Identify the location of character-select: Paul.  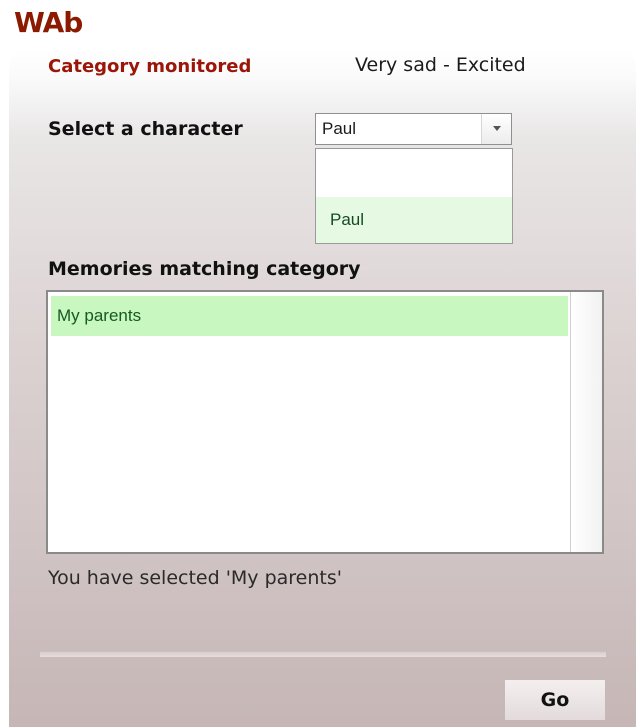
(413, 129).